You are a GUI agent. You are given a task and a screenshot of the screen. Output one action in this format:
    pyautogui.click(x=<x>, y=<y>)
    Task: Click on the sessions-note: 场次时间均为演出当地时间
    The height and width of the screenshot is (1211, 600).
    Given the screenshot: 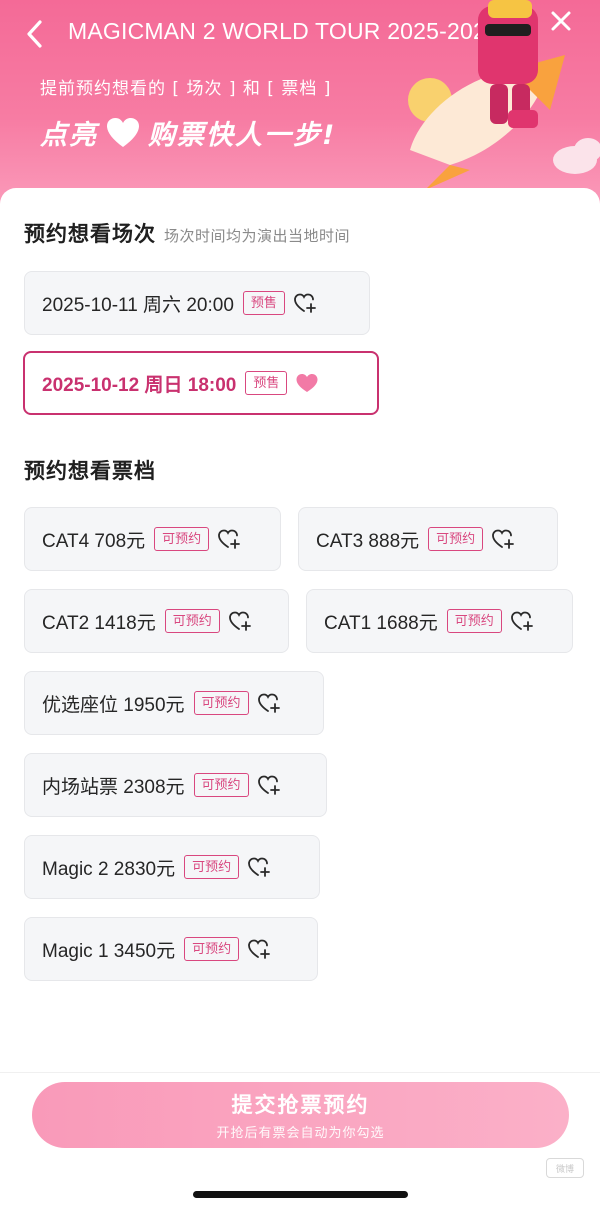 What is the action you would take?
    pyautogui.click(x=257, y=236)
    